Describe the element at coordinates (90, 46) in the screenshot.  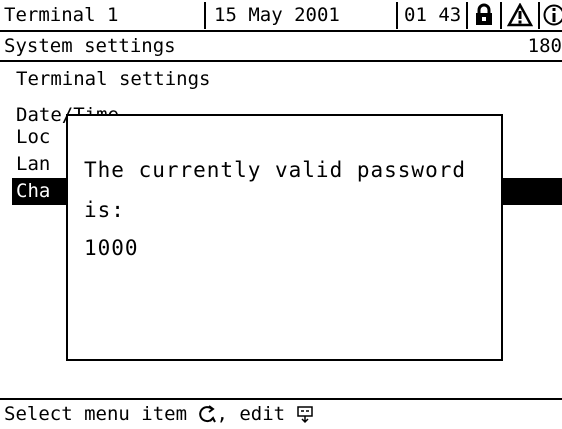
I see `page-title: System settings` at that location.